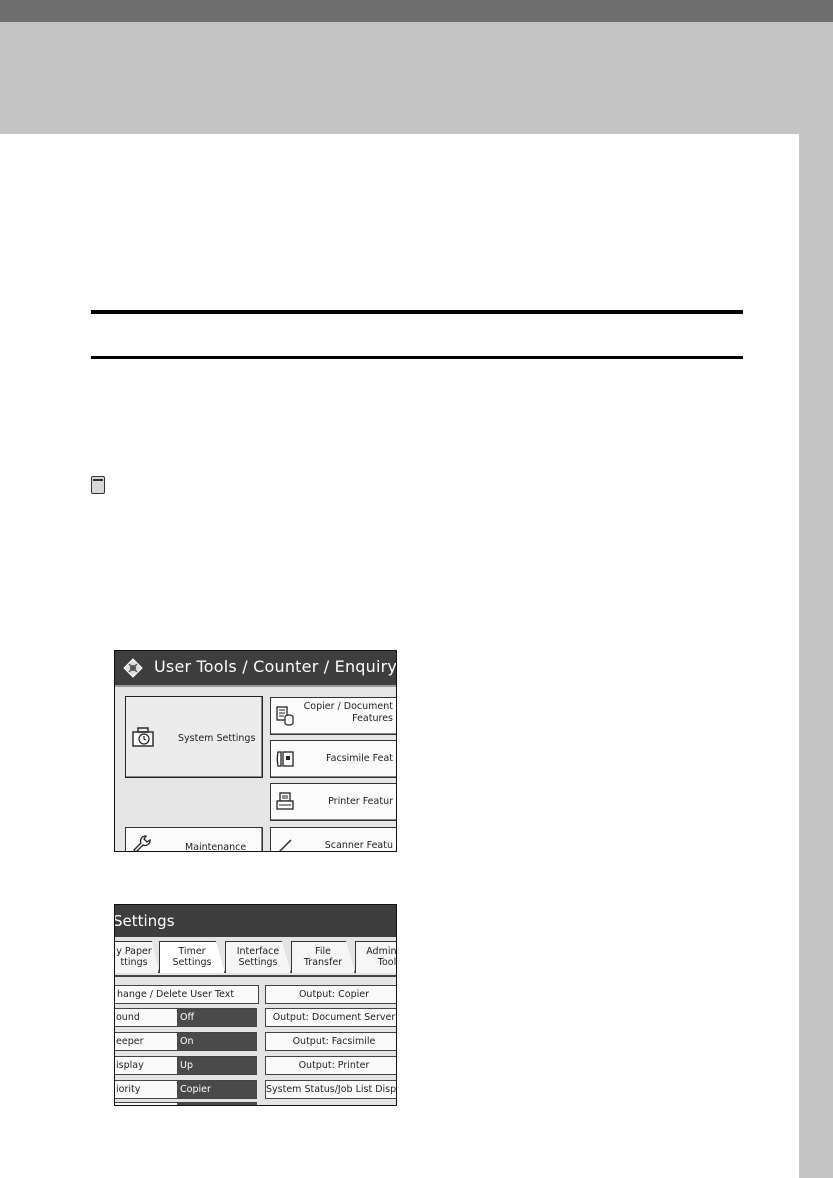  What do you see at coordinates (360, 801) in the screenshot?
I see `printer-label: Printer Featur` at bounding box center [360, 801].